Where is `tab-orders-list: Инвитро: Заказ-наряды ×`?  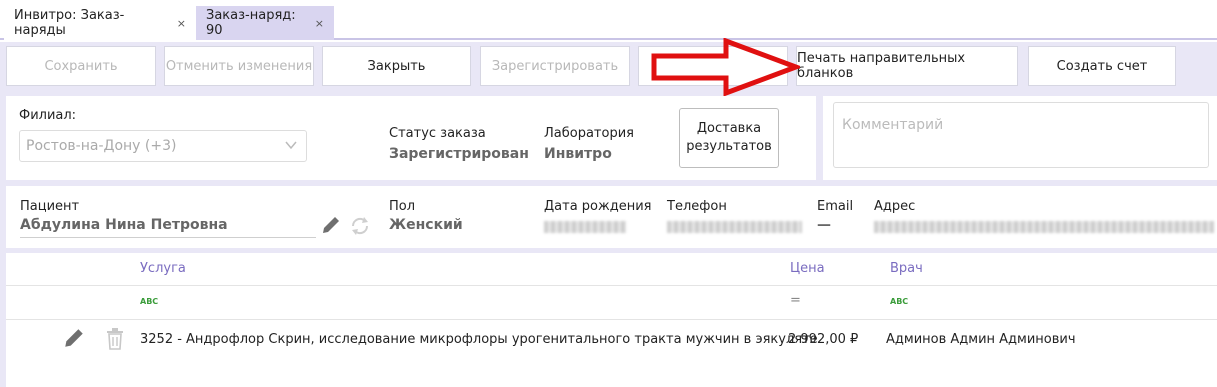
tab-orders-list: Инвитро: Заказ-наряды × is located at coordinates (100, 23).